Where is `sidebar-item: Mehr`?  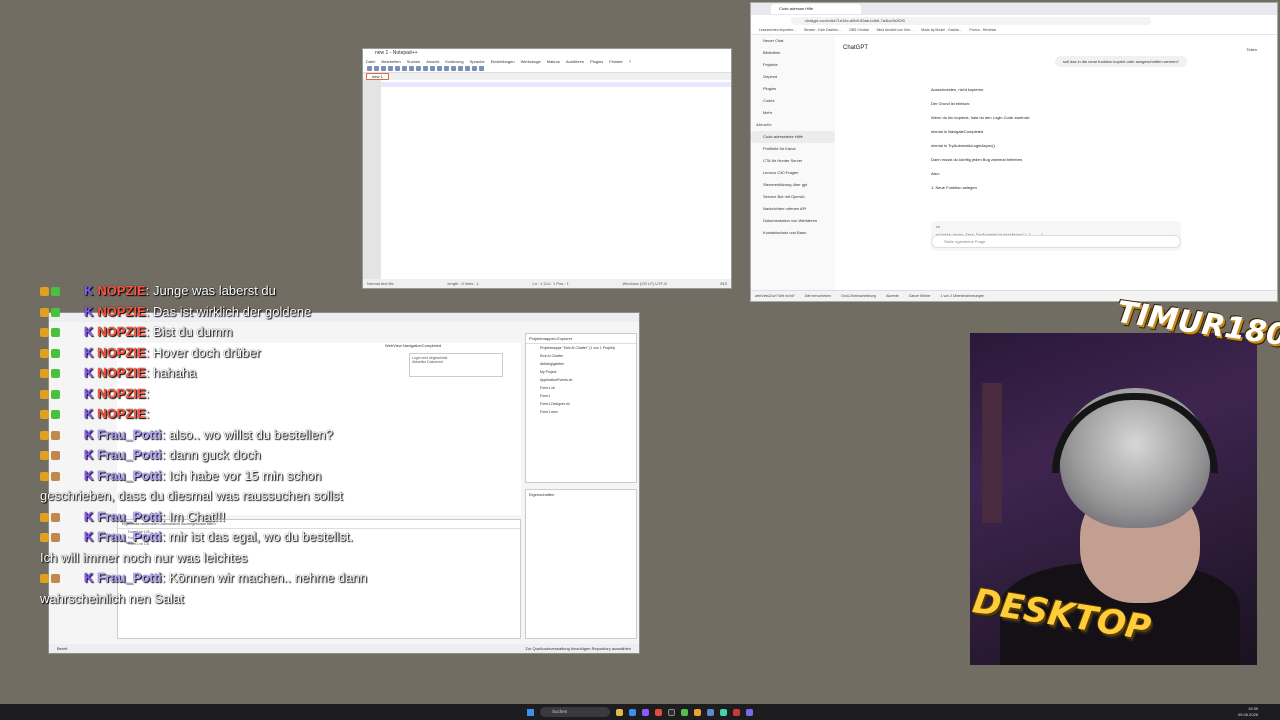
sidebar-item: Mehr is located at coordinates (793, 113).